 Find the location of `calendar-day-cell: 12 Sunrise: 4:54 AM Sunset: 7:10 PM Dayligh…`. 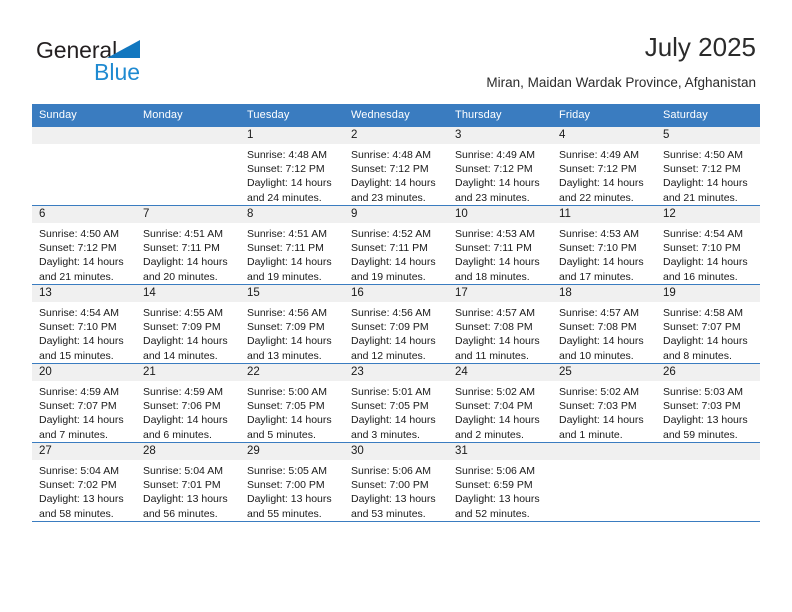

calendar-day-cell: 12 Sunrise: 4:54 AM Sunset: 7:10 PM Dayligh… is located at coordinates (708, 245).